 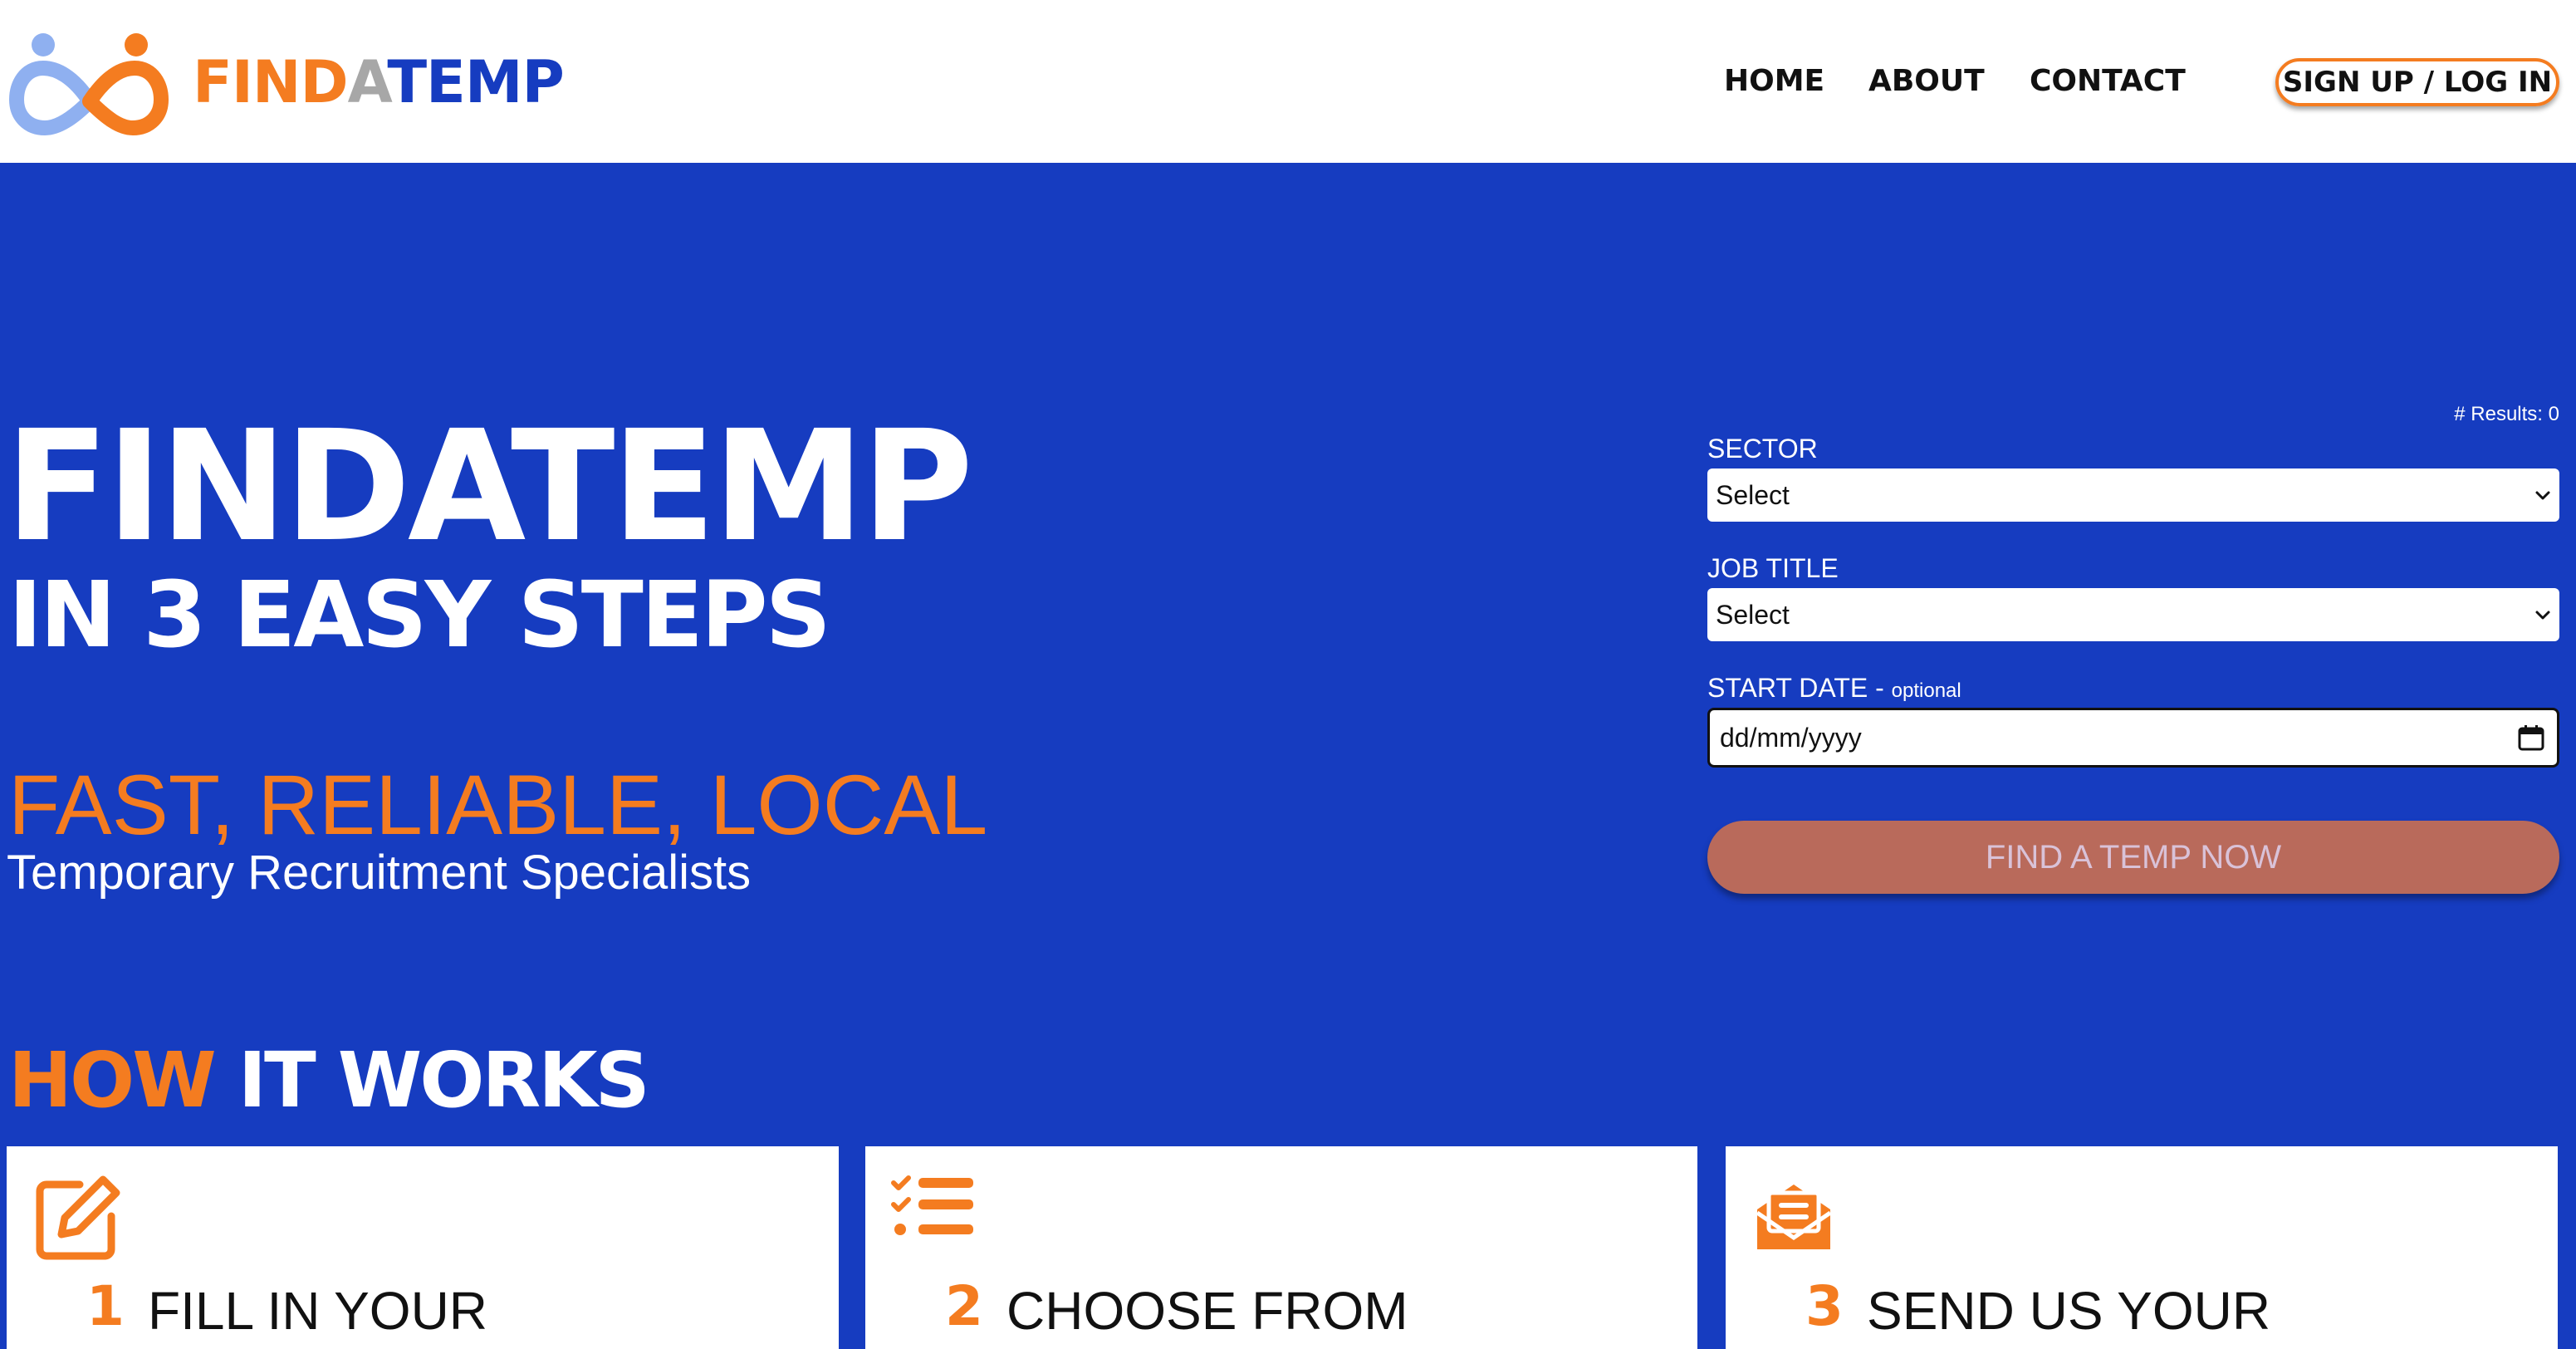 What do you see at coordinates (318, 1311) in the screenshot?
I see `step-text: FILL IN YOUR` at bounding box center [318, 1311].